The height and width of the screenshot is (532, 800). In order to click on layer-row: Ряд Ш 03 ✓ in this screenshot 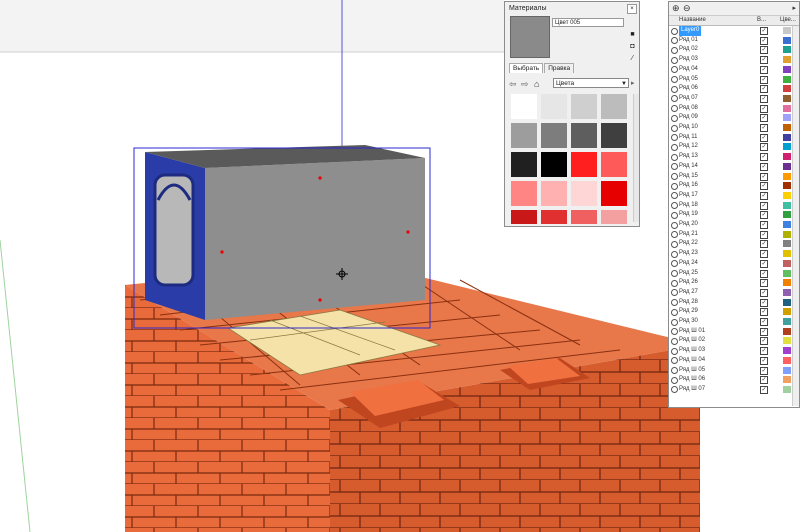, I will do `click(731, 351)`.